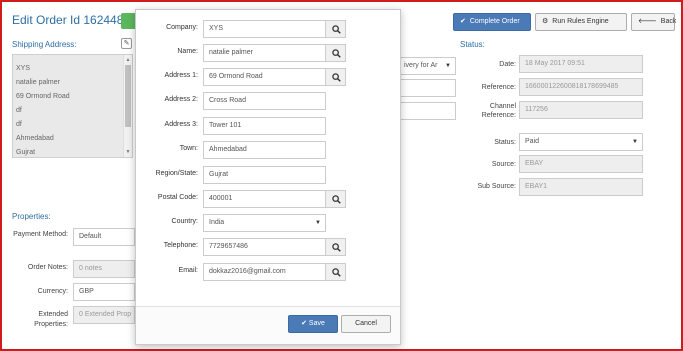 The width and height of the screenshot is (683, 351). What do you see at coordinates (104, 315) in the screenshot?
I see `extended-properties-field: 0 Extended Prop` at bounding box center [104, 315].